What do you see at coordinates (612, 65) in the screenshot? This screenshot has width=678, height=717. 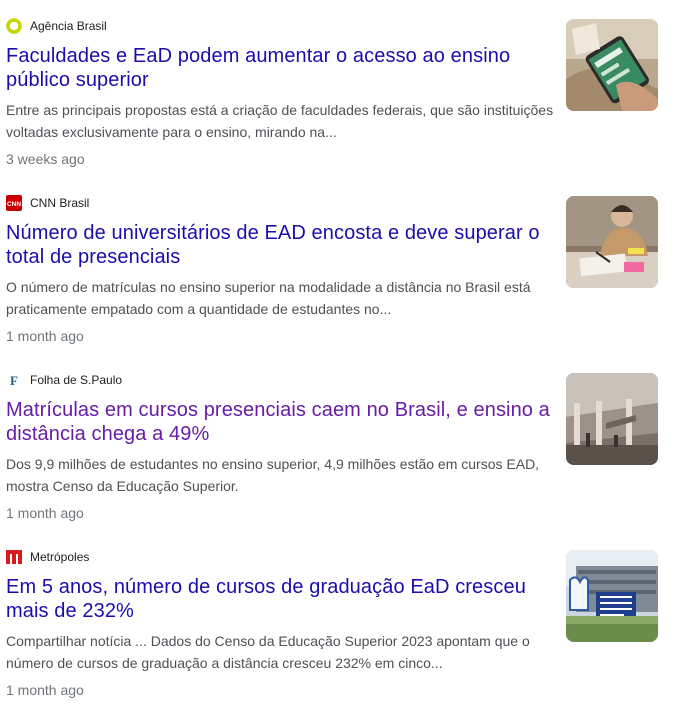 I see `phone-in-hand-thumbnail` at bounding box center [612, 65].